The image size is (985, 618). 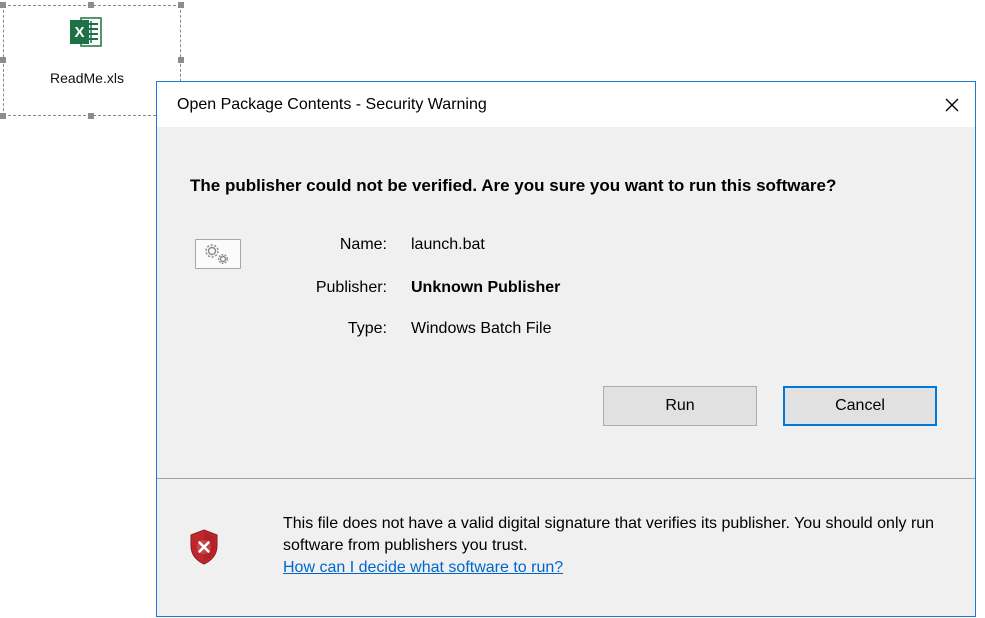 I want to click on run-button: Run, so click(x=680, y=406).